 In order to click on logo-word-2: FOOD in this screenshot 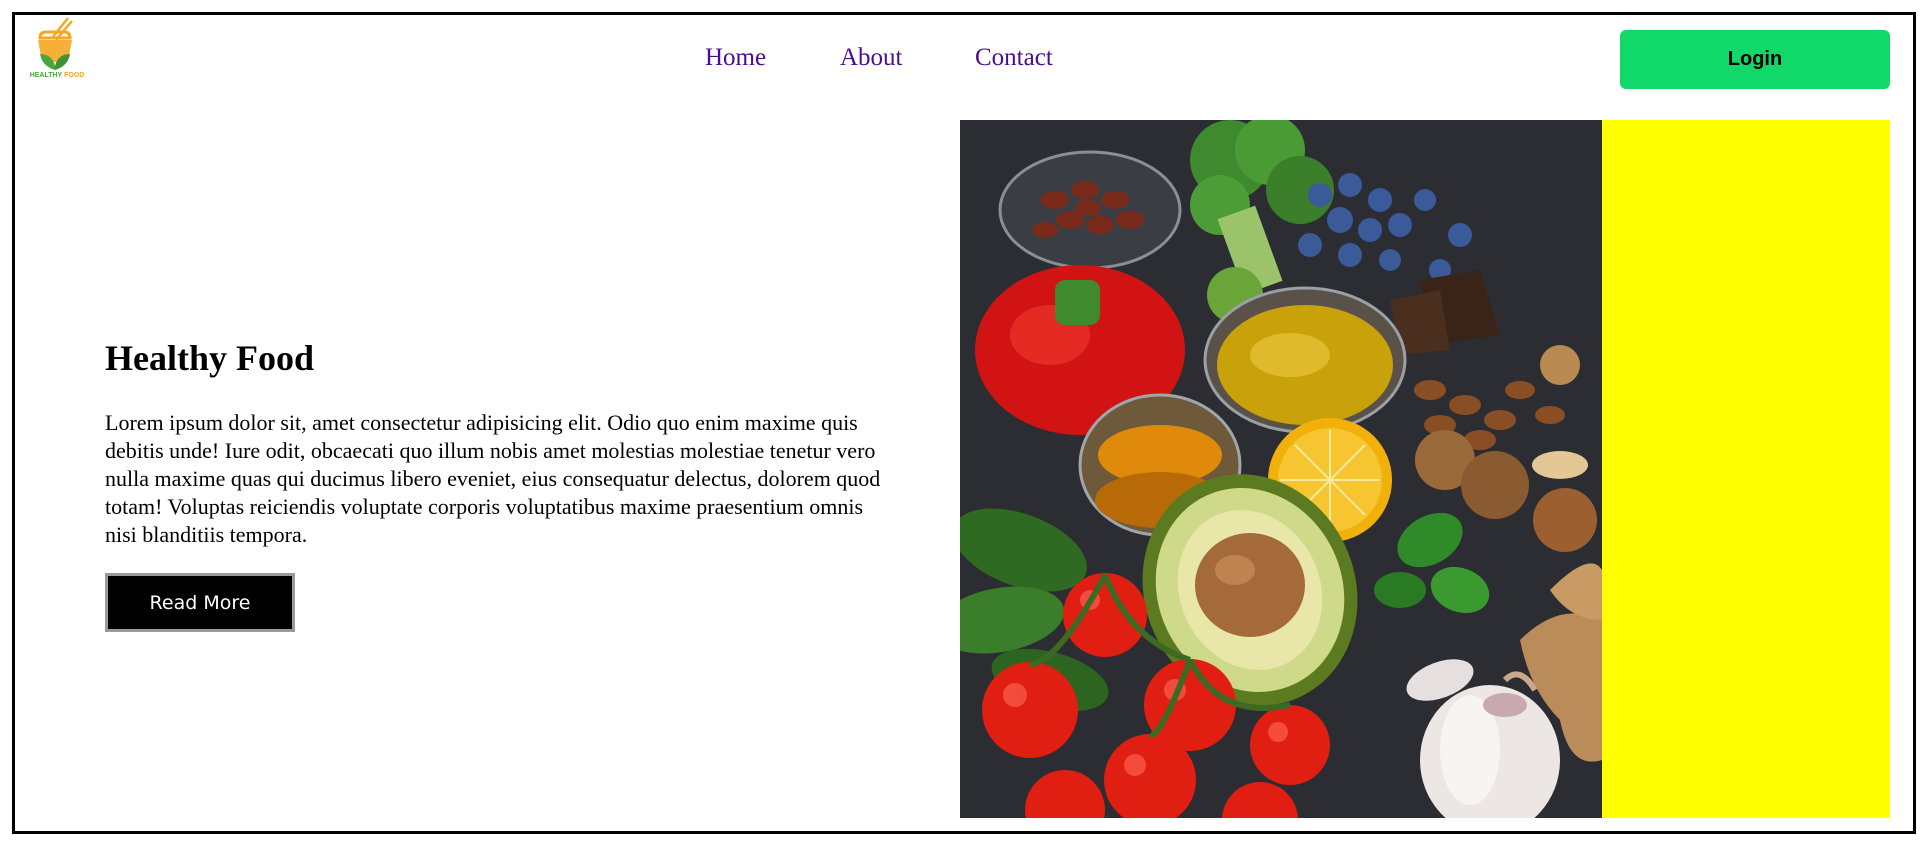, I will do `click(74, 75)`.